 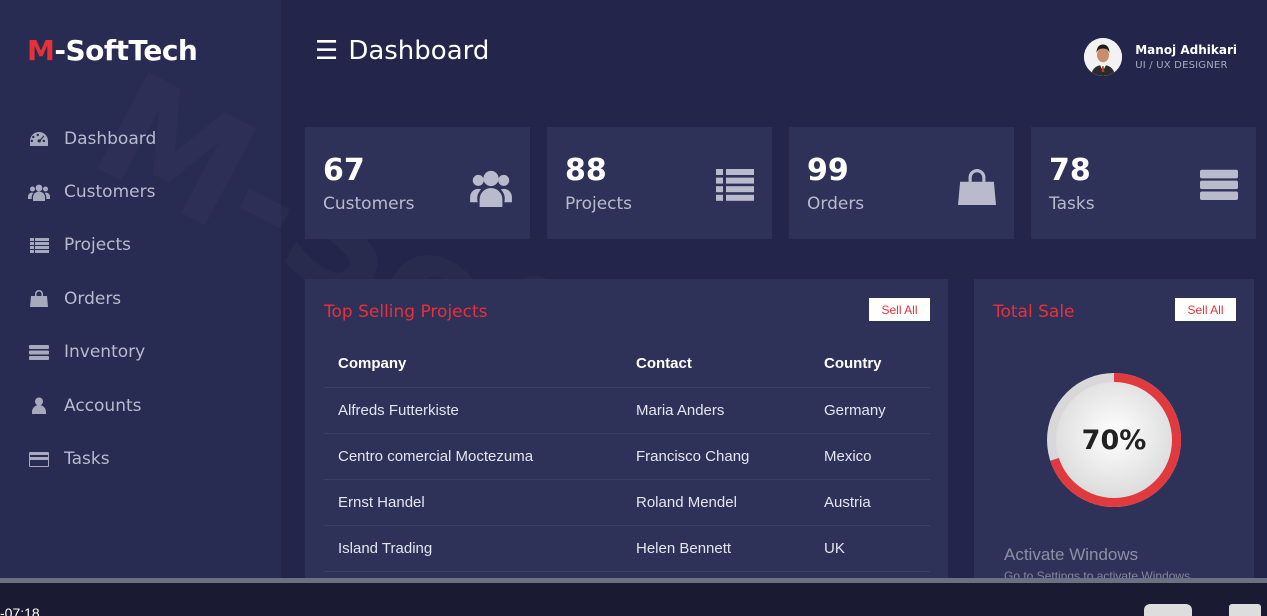 What do you see at coordinates (1245, 610) in the screenshot?
I see `fullscreen-icon` at bounding box center [1245, 610].